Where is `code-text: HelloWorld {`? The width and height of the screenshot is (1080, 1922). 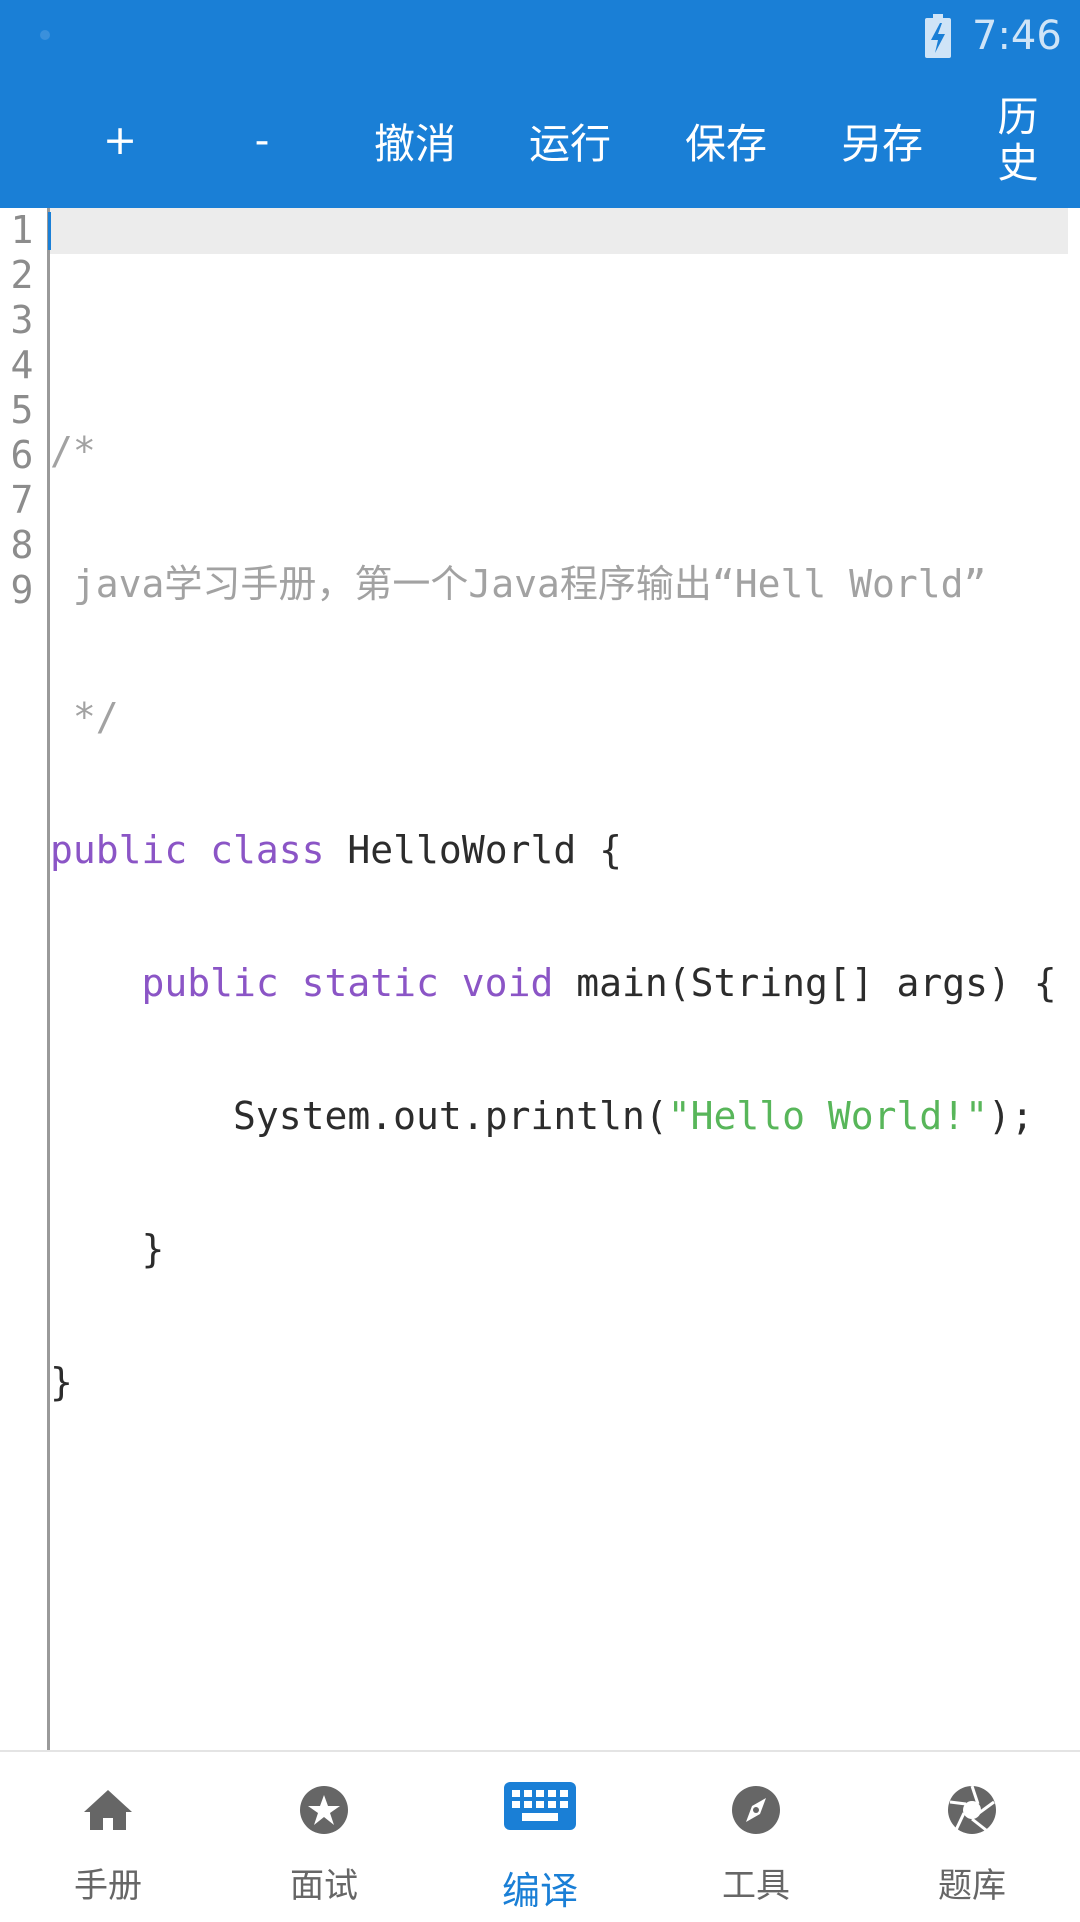
code-text: HelloWorld { is located at coordinates (473, 850).